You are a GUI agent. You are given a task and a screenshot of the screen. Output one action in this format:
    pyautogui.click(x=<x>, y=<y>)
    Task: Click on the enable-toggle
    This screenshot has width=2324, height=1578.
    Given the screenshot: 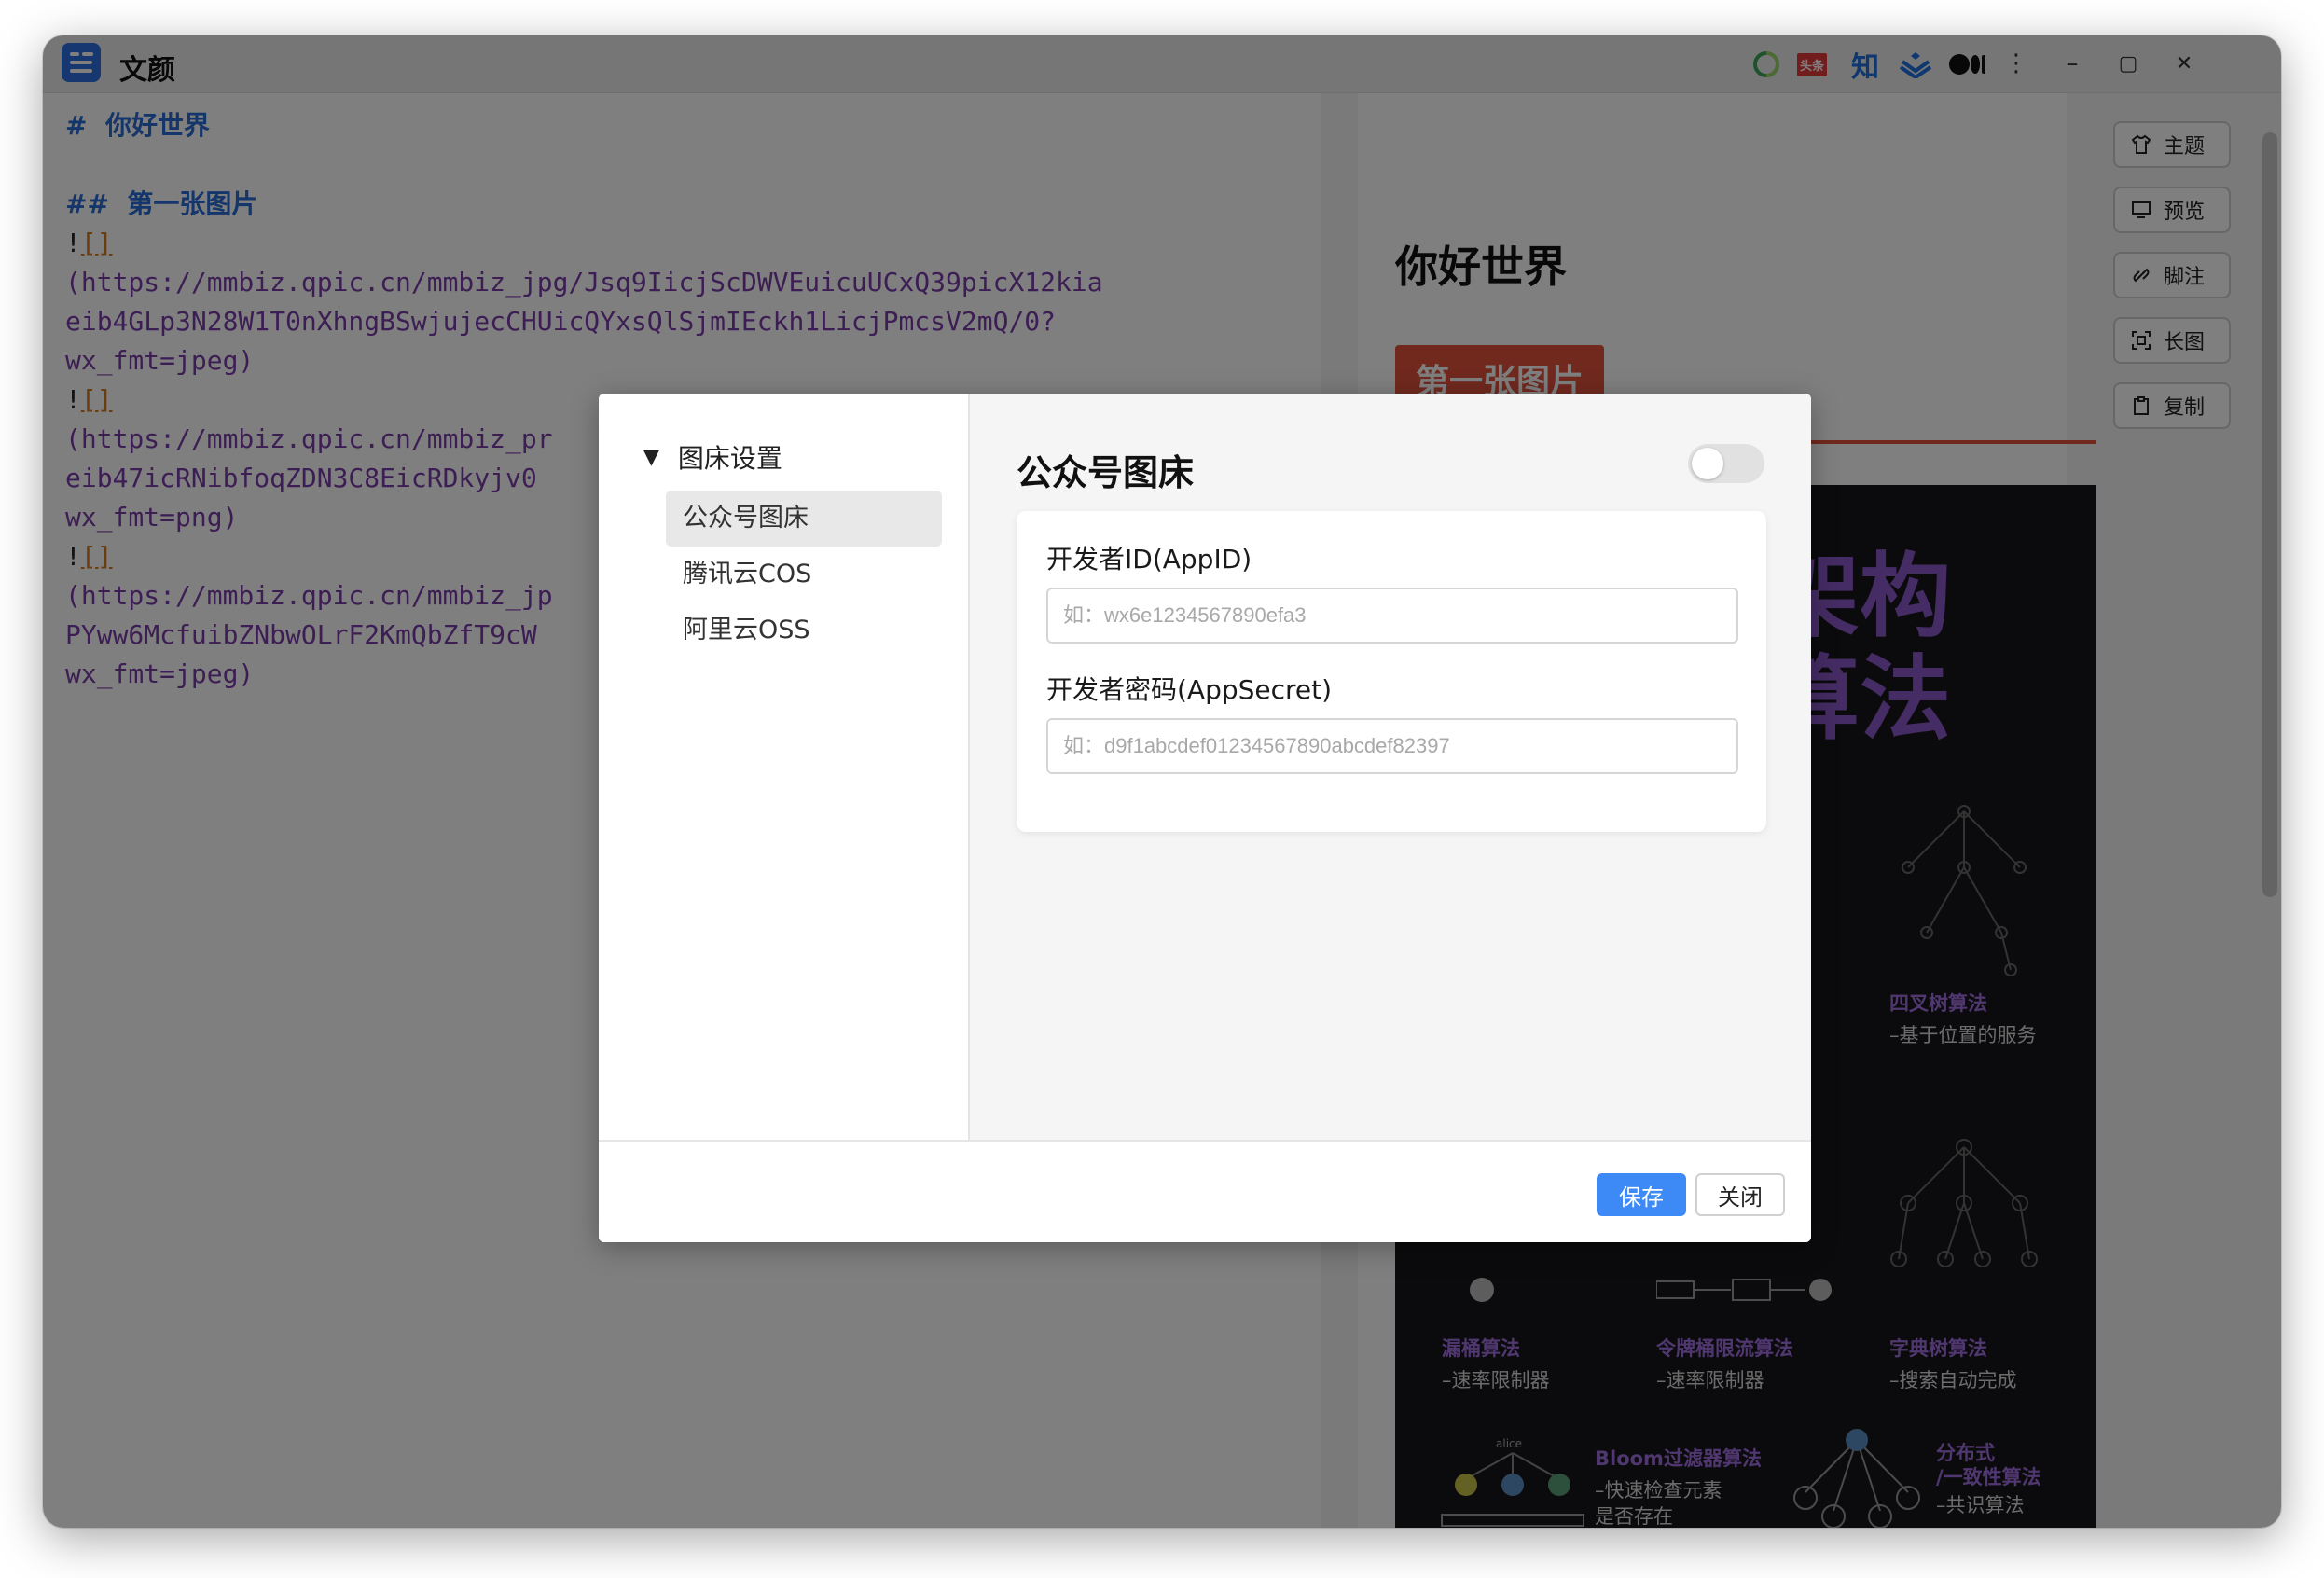 What is the action you would take?
    pyautogui.click(x=1726, y=463)
    